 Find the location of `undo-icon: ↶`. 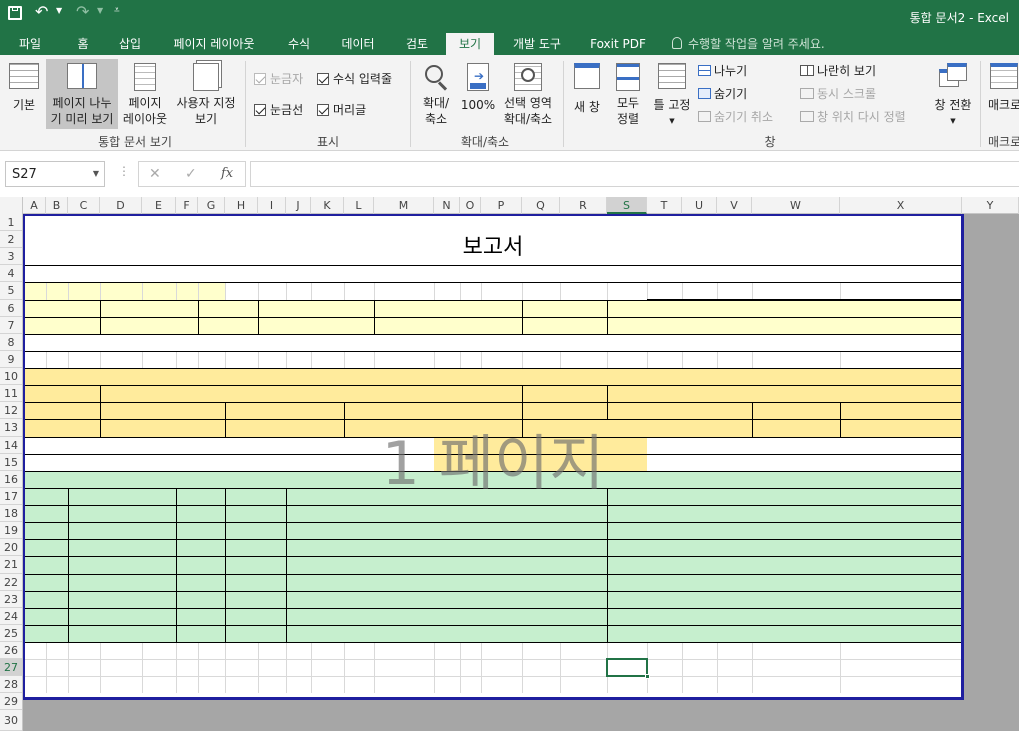

undo-icon: ↶ is located at coordinates (41, 11).